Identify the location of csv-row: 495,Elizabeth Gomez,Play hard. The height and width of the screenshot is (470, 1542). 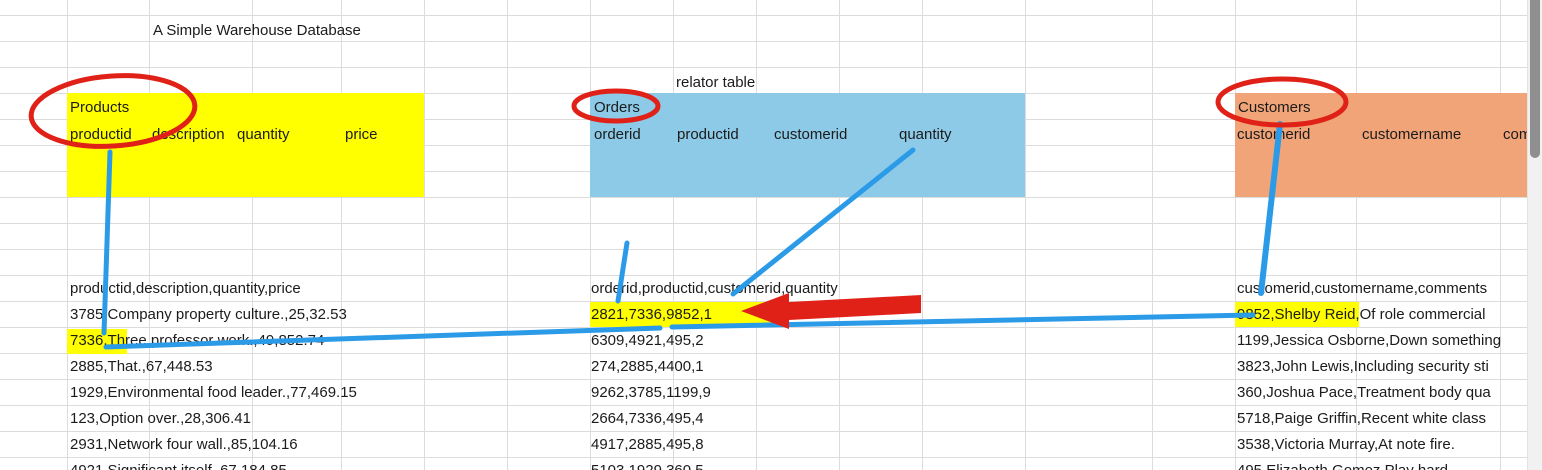
(1342, 466).